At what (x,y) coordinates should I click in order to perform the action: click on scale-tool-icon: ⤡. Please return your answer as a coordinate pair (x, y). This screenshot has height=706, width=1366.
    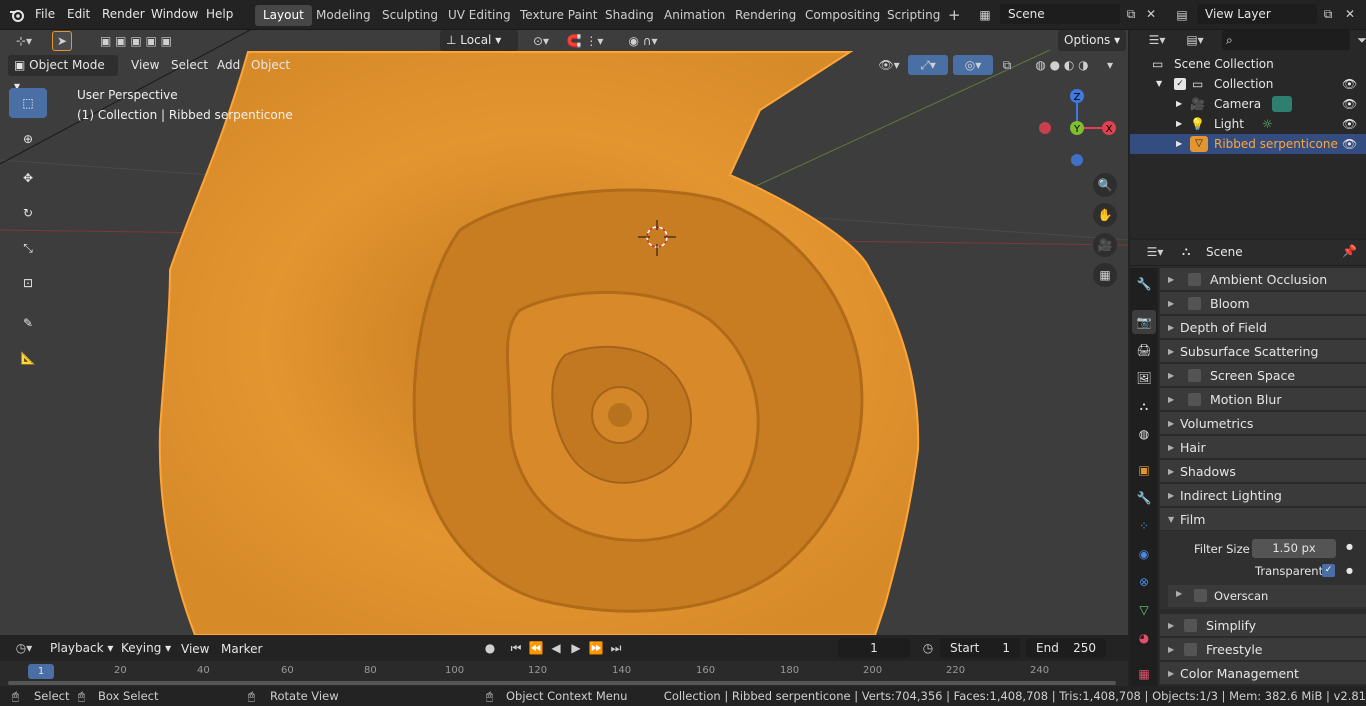
    Looking at the image, I should click on (28, 248).